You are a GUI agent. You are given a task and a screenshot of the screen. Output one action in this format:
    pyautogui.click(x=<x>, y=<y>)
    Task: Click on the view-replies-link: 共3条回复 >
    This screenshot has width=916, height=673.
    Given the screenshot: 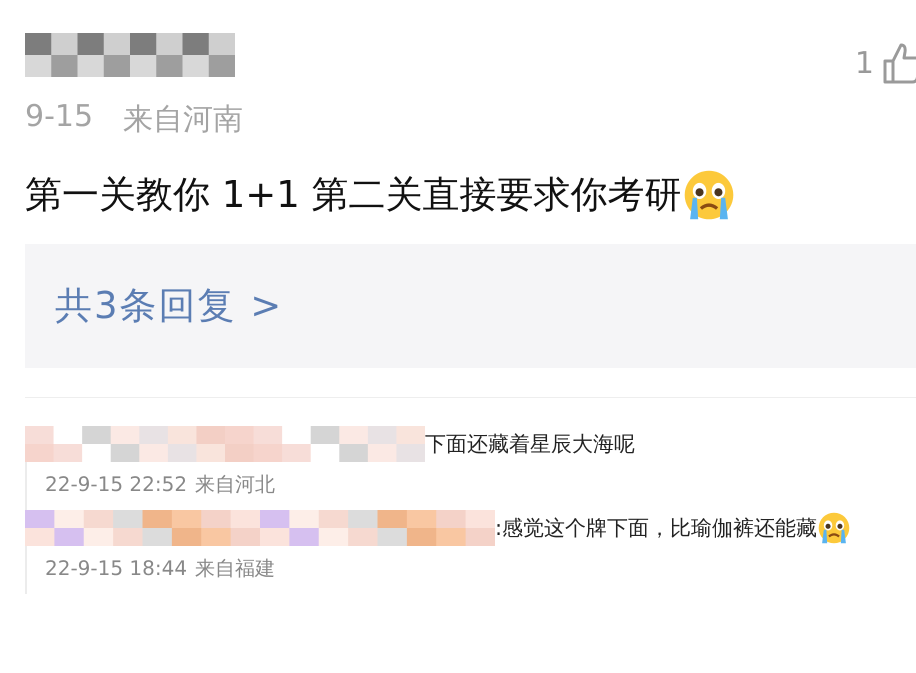 What is the action you would take?
    pyautogui.click(x=169, y=306)
    